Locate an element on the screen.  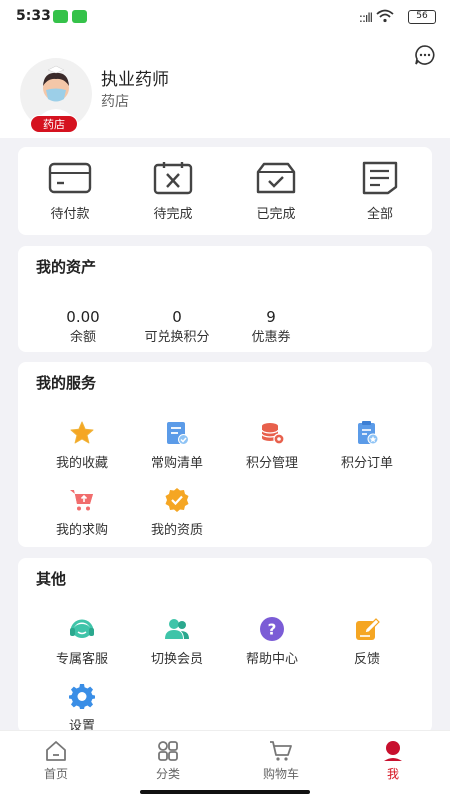
headset-icon is located at coordinates (82, 628).